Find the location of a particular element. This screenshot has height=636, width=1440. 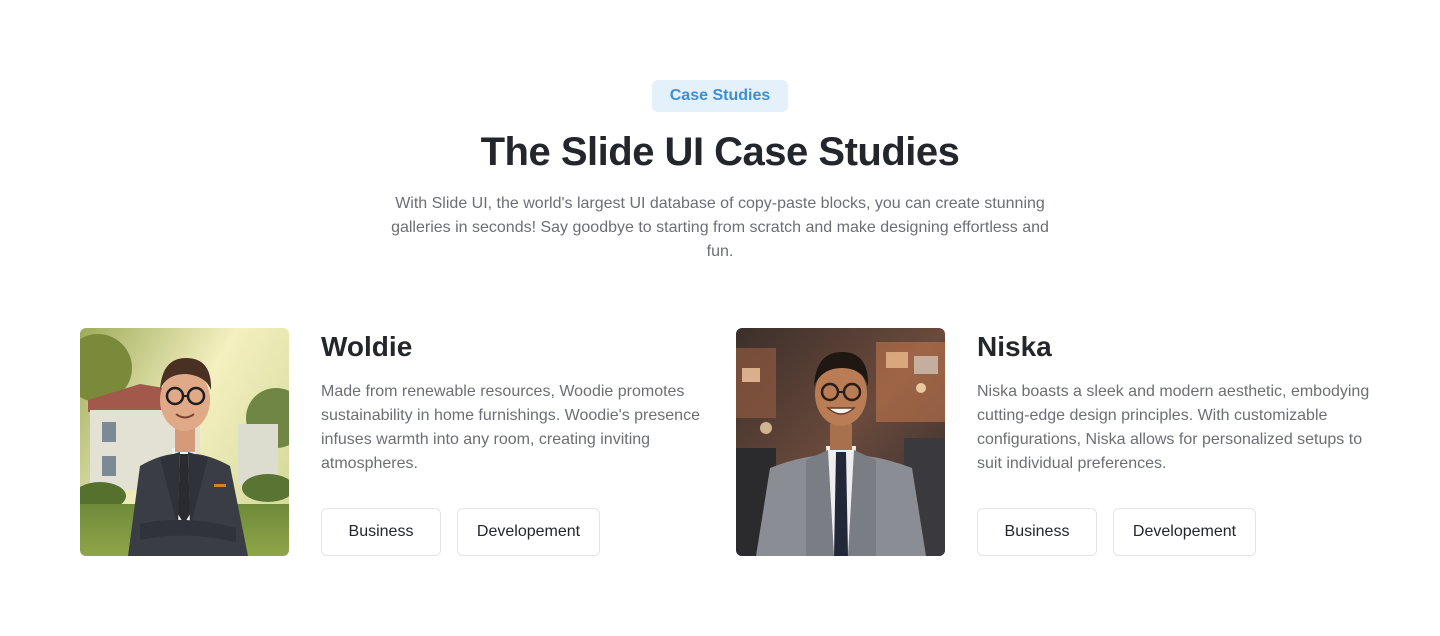

woldie-photo is located at coordinates (184, 442).